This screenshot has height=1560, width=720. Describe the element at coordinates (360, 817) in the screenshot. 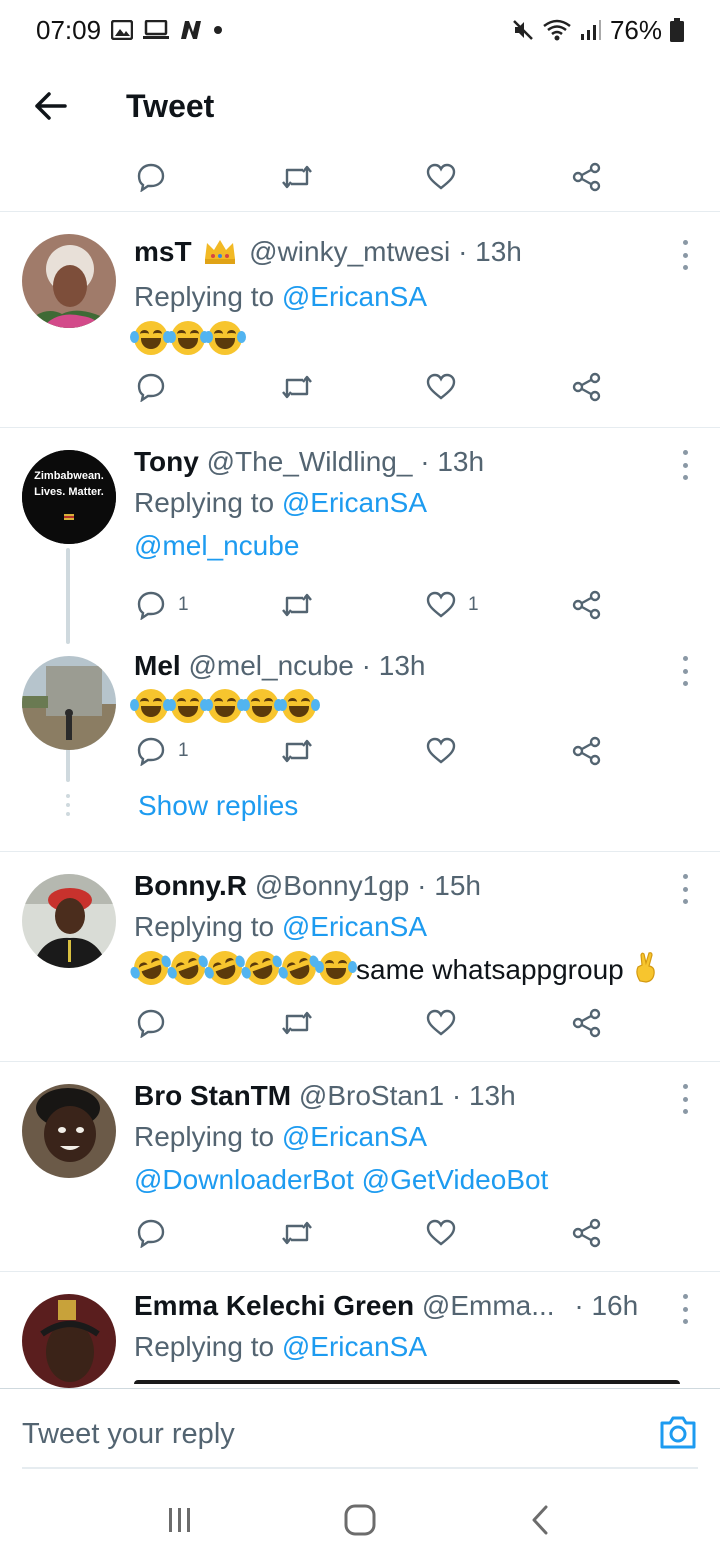

I see `show-replies-row: Show replies` at that location.